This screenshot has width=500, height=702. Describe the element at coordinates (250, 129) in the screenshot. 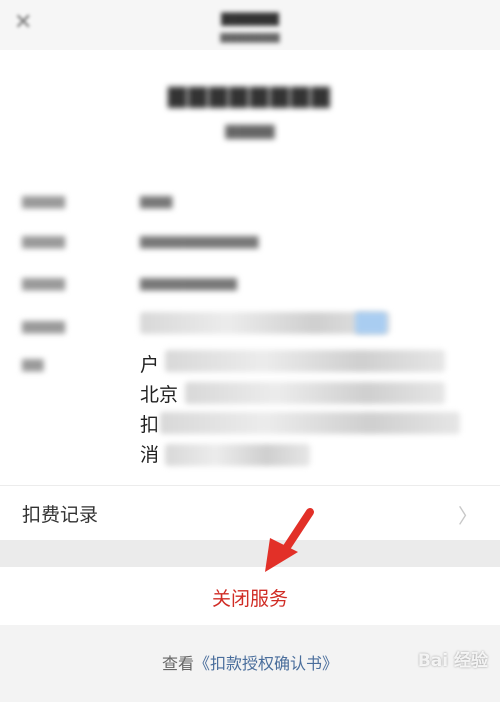

I see `service-subtitle: ▆▆▆▆` at that location.